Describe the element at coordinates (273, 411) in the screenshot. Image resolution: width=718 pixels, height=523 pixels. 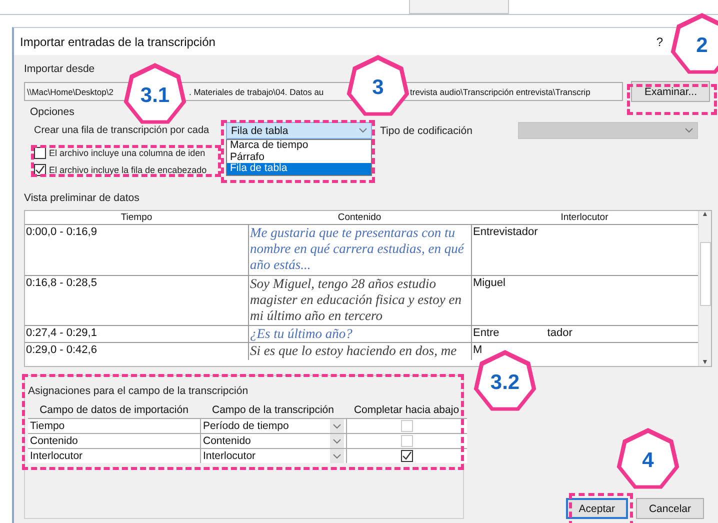
I see `column-header: Campo de la transcripción` at that location.